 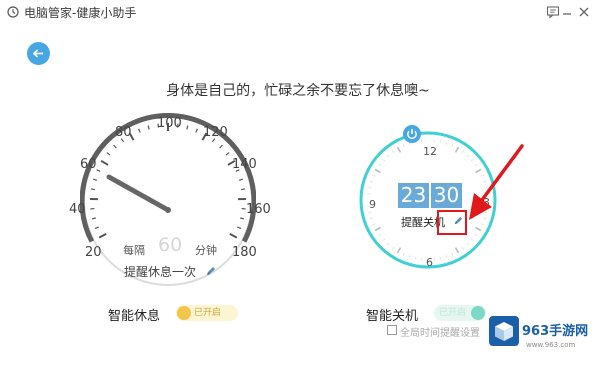 I want to click on smart-rest-toggle: 已开启, so click(x=207, y=313).